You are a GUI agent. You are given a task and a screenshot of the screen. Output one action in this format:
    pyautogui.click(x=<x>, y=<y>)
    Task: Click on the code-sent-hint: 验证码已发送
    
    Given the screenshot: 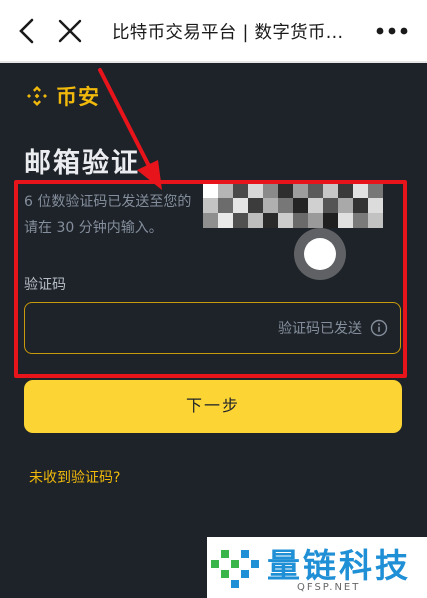 What is the action you would take?
    pyautogui.click(x=320, y=329)
    